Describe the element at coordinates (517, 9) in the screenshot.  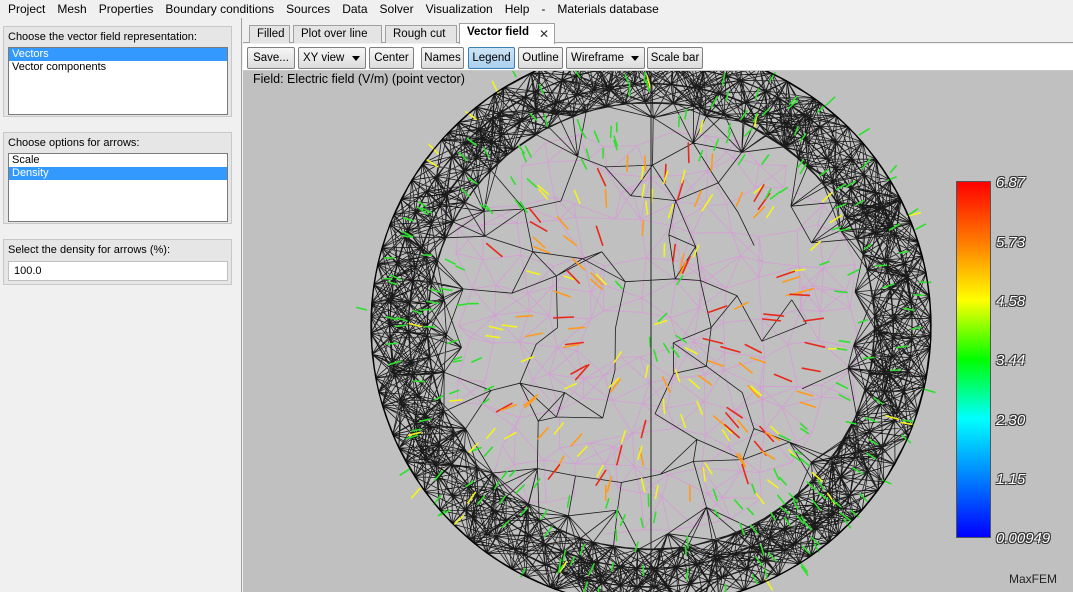
I see `menu-help: Help` at that location.